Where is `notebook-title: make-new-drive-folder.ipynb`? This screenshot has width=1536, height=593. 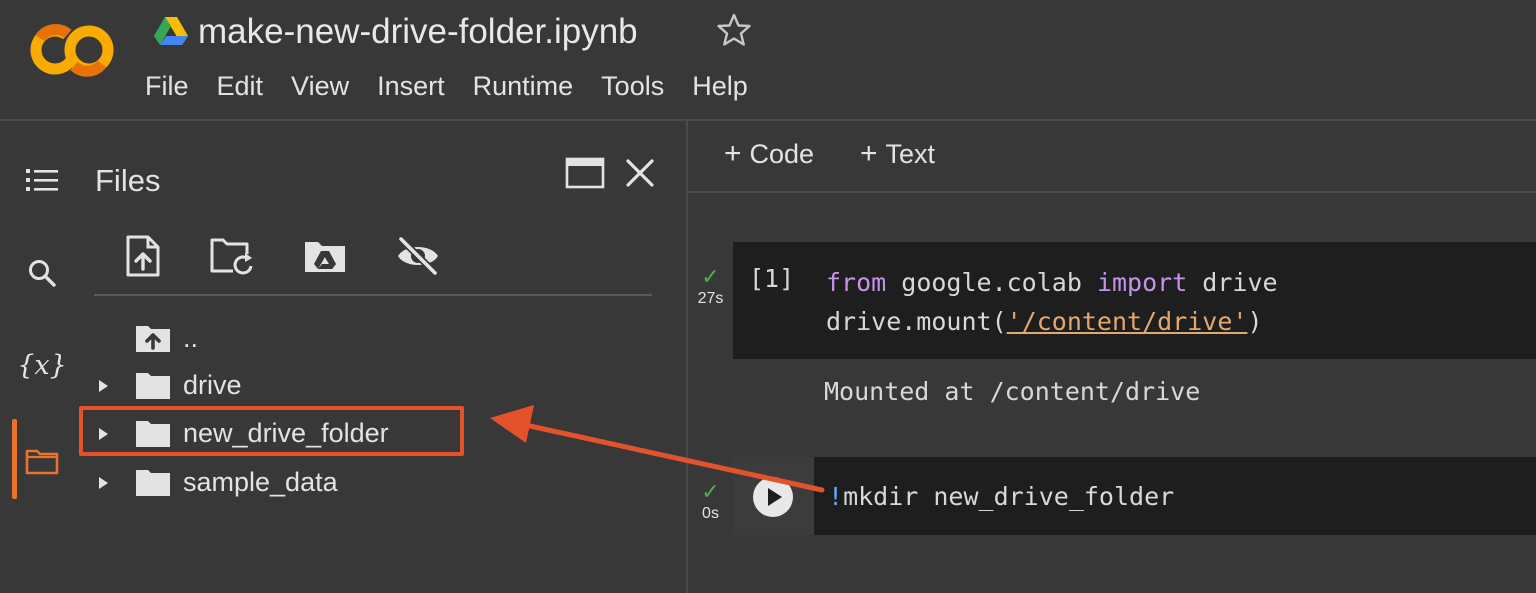
notebook-title: make-new-drive-folder.ipynb is located at coordinates (418, 32).